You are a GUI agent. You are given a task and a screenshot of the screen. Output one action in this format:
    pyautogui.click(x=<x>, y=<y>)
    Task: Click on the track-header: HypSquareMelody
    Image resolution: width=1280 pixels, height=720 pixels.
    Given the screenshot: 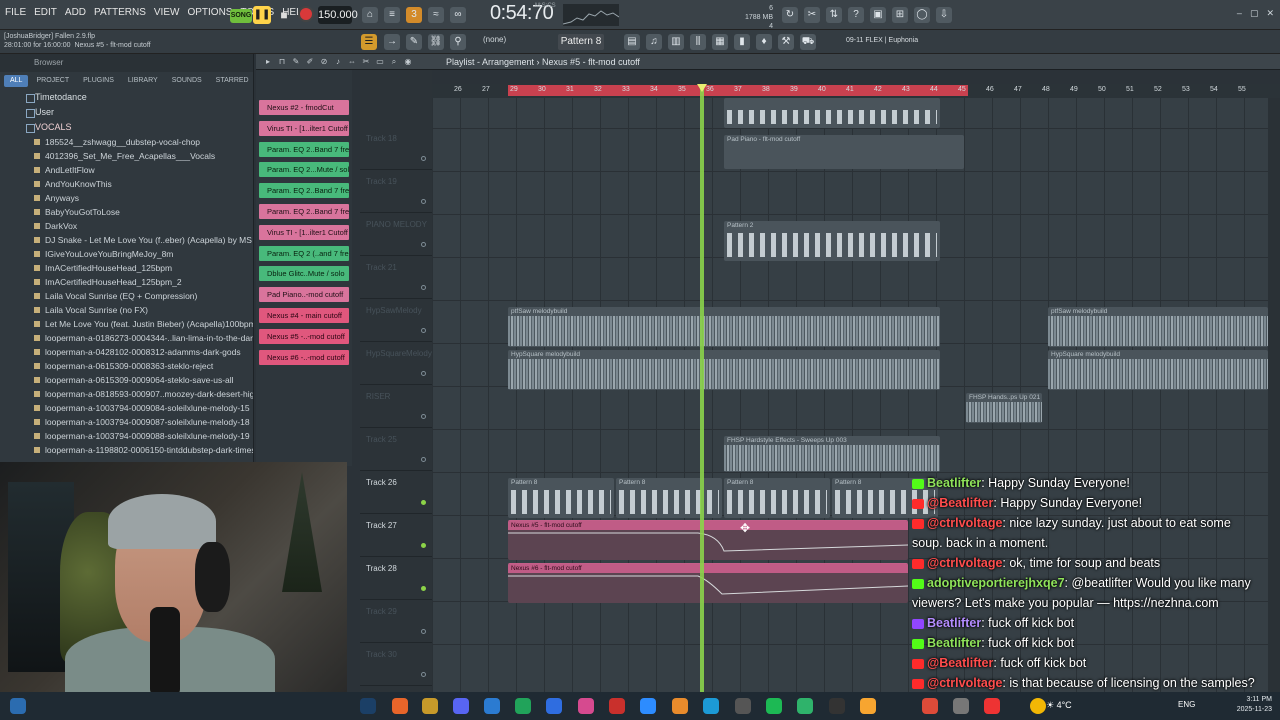 What is the action you would take?
    pyautogui.click(x=396, y=364)
    